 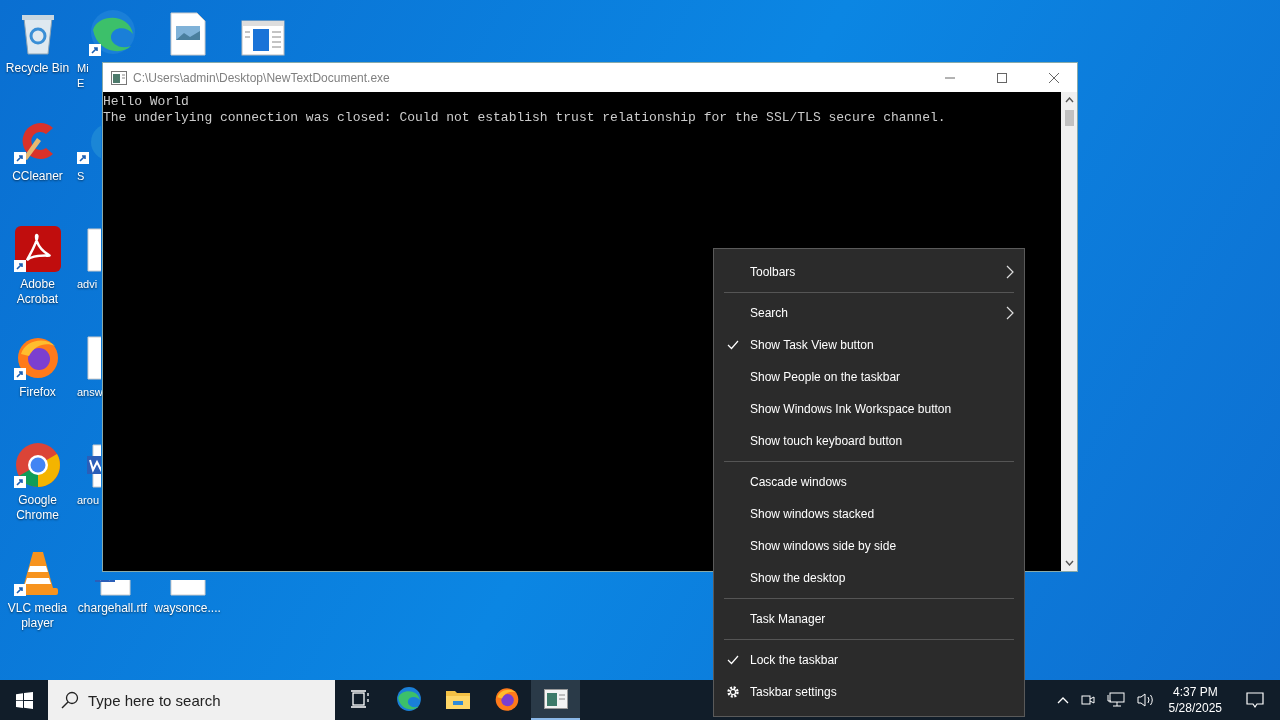 I want to click on menu-item: Toolbars, so click(x=869, y=272).